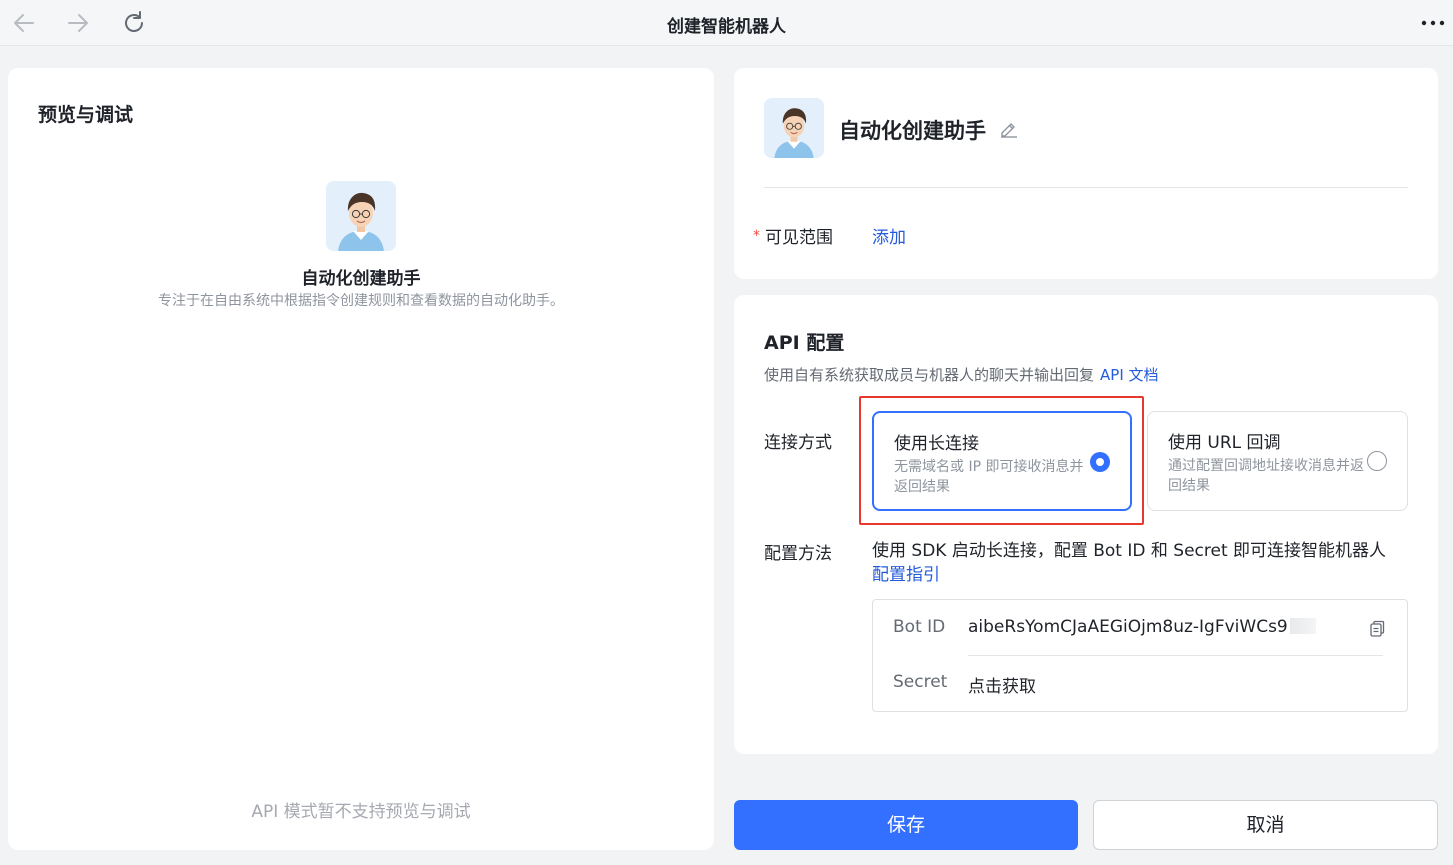 This screenshot has width=1453, height=865. Describe the element at coordinates (912, 131) in the screenshot. I see `bot-name: 自动化创建助手` at that location.